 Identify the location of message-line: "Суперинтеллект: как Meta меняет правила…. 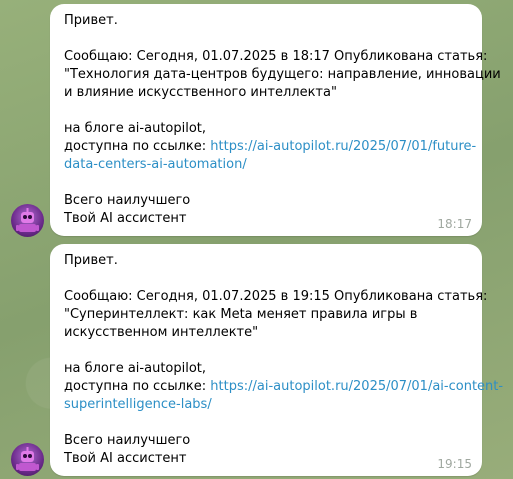
(241, 314).